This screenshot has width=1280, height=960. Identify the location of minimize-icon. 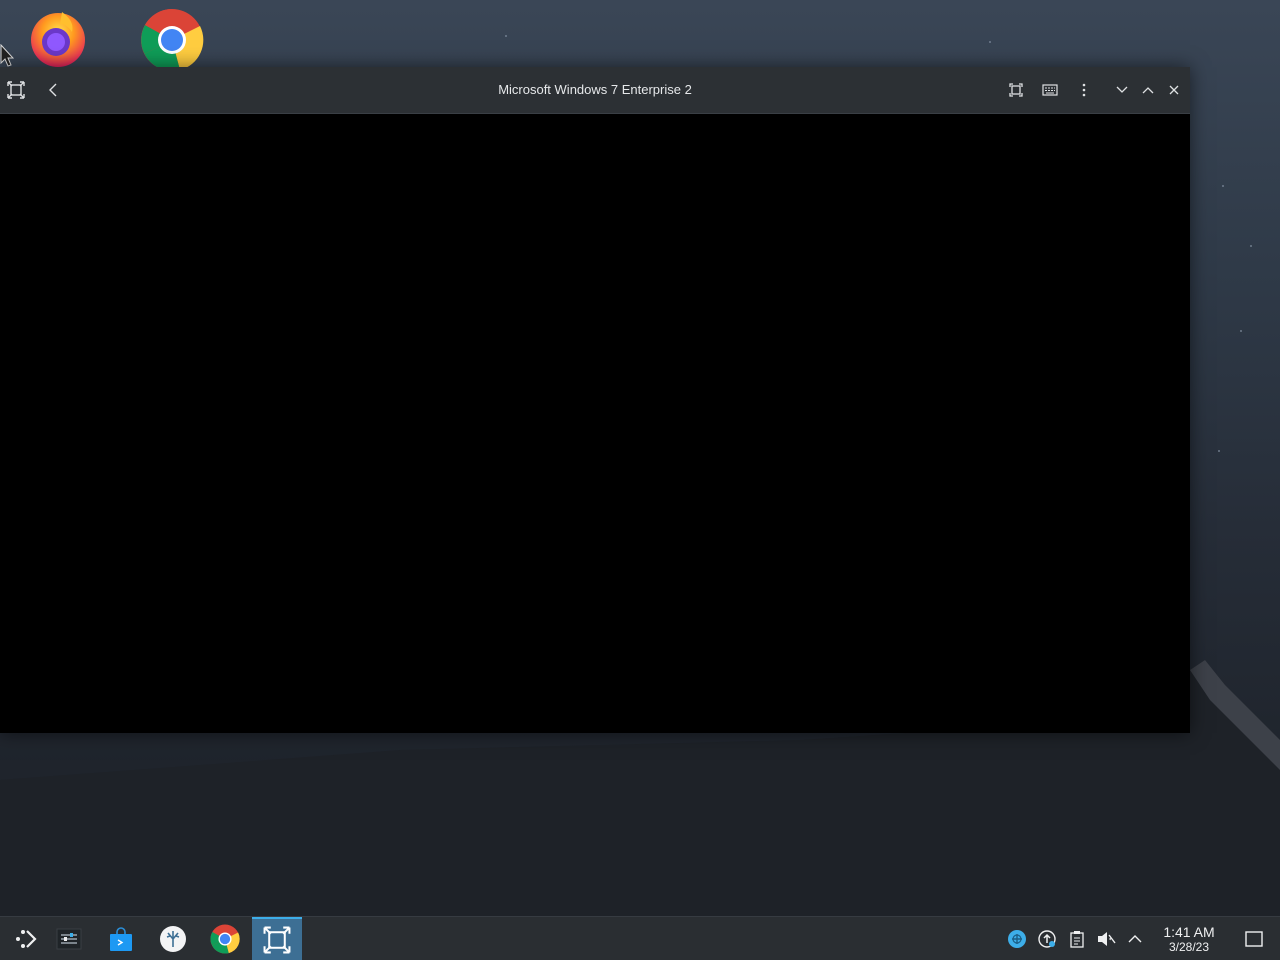
(1122, 90).